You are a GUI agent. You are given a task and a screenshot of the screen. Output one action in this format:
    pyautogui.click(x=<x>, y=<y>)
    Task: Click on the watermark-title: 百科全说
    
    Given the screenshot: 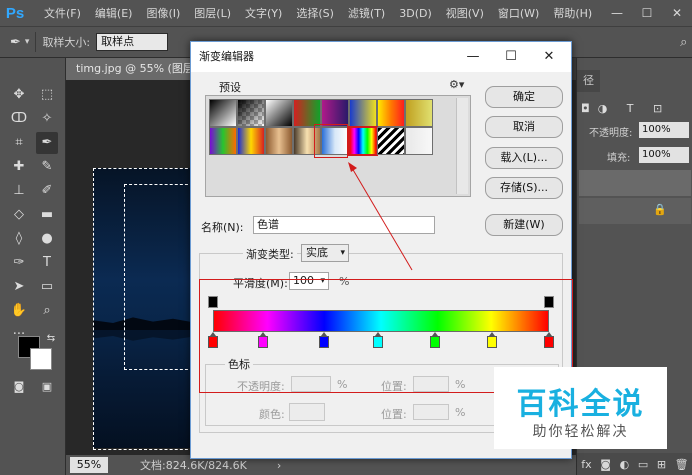 What is the action you would take?
    pyautogui.click(x=580, y=404)
    